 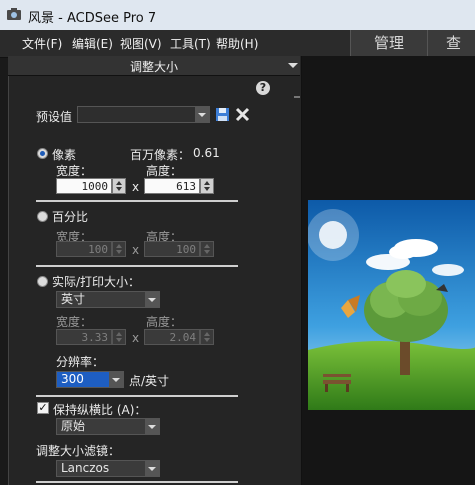 I want to click on actual-height-spinner, so click(x=207, y=337).